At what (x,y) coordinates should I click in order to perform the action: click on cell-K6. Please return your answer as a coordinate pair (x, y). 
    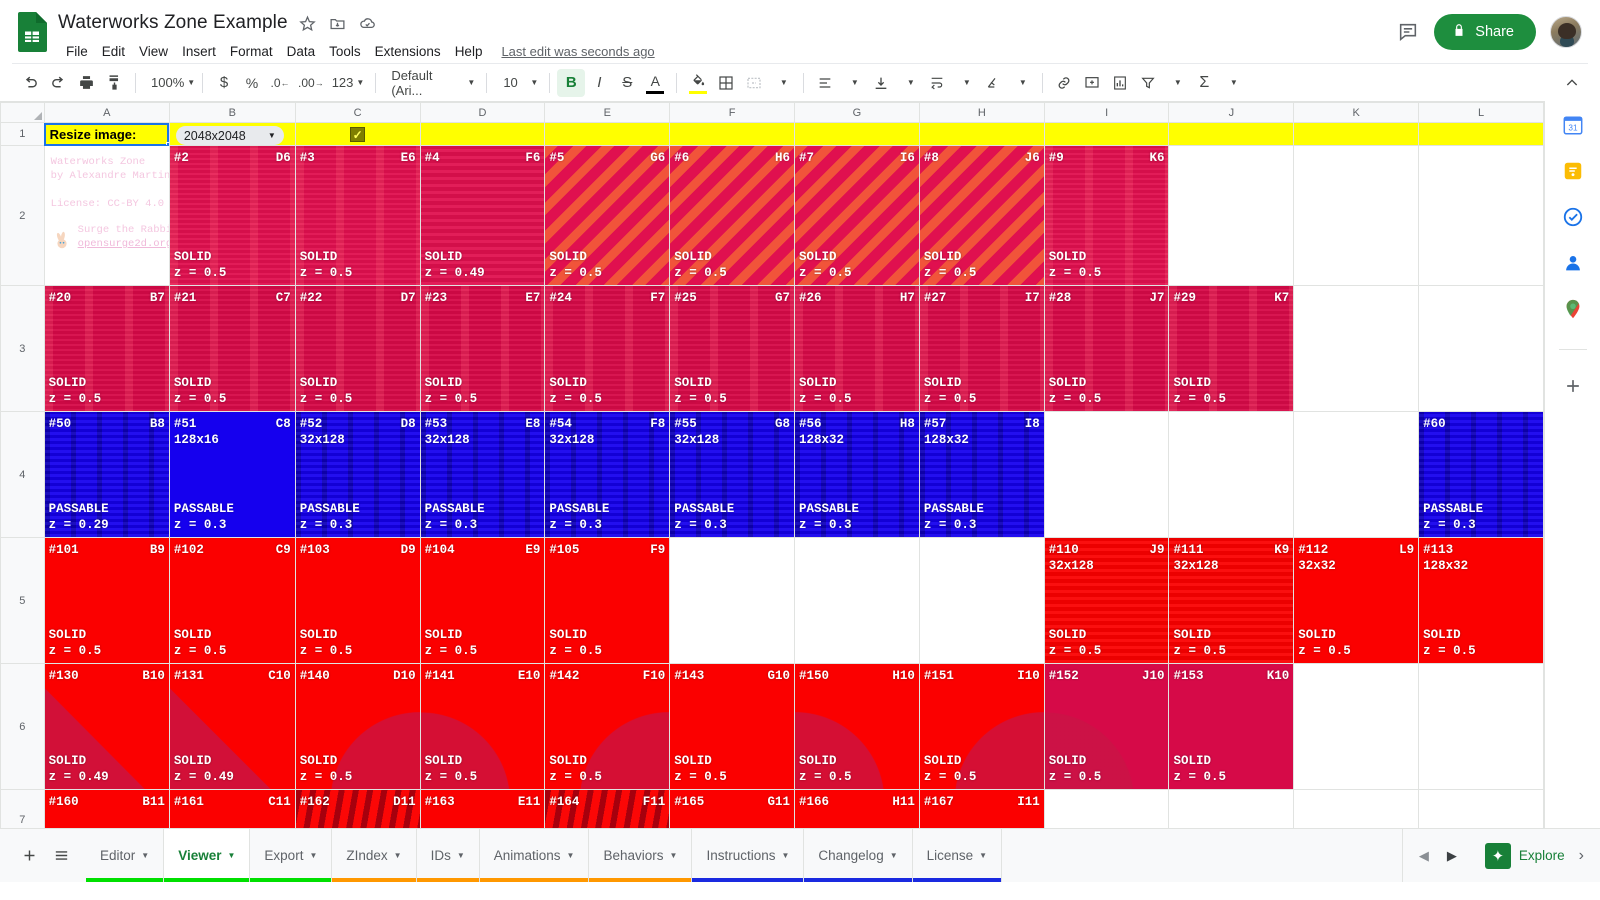
    Looking at the image, I should click on (1356, 726).